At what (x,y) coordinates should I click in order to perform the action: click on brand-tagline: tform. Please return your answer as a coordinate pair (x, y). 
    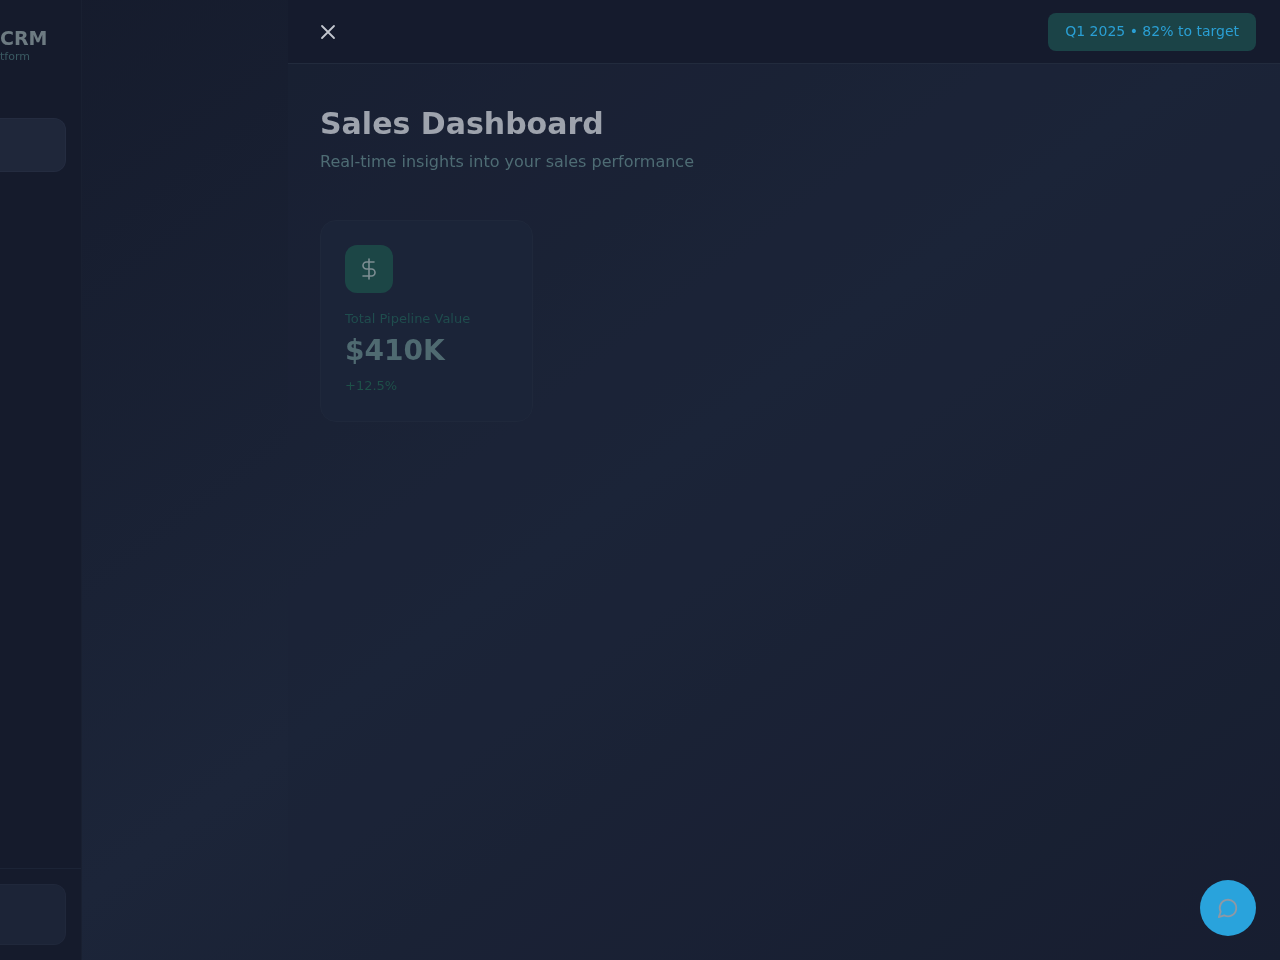
    Looking at the image, I should click on (15, 57).